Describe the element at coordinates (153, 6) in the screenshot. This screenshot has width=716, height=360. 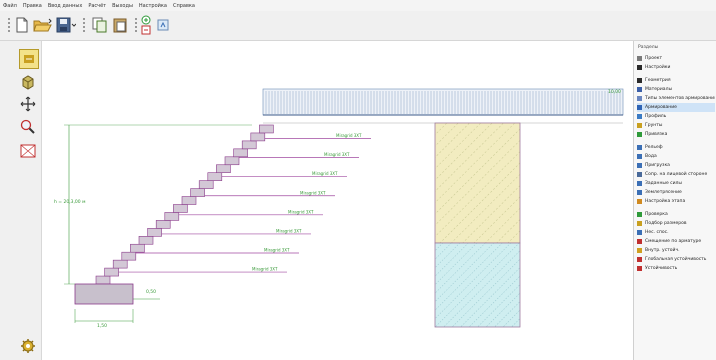
I see `menu-item: Настройка` at that location.